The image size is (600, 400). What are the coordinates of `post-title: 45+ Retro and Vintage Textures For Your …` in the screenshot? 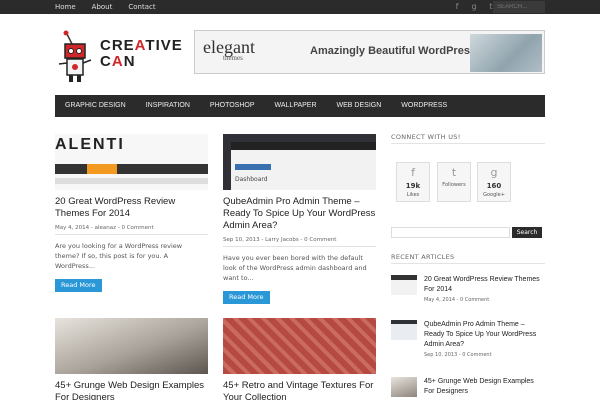 It's located at (299, 390).